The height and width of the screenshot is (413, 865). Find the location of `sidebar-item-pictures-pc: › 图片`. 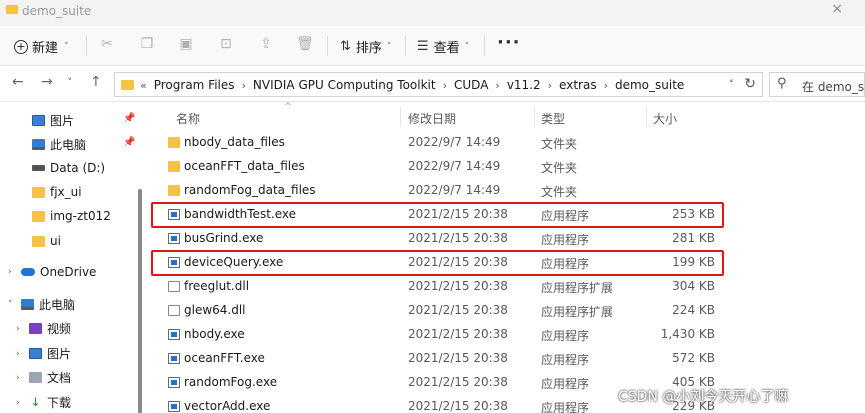

sidebar-item-pictures-pc: › 图片 is located at coordinates (43, 353).